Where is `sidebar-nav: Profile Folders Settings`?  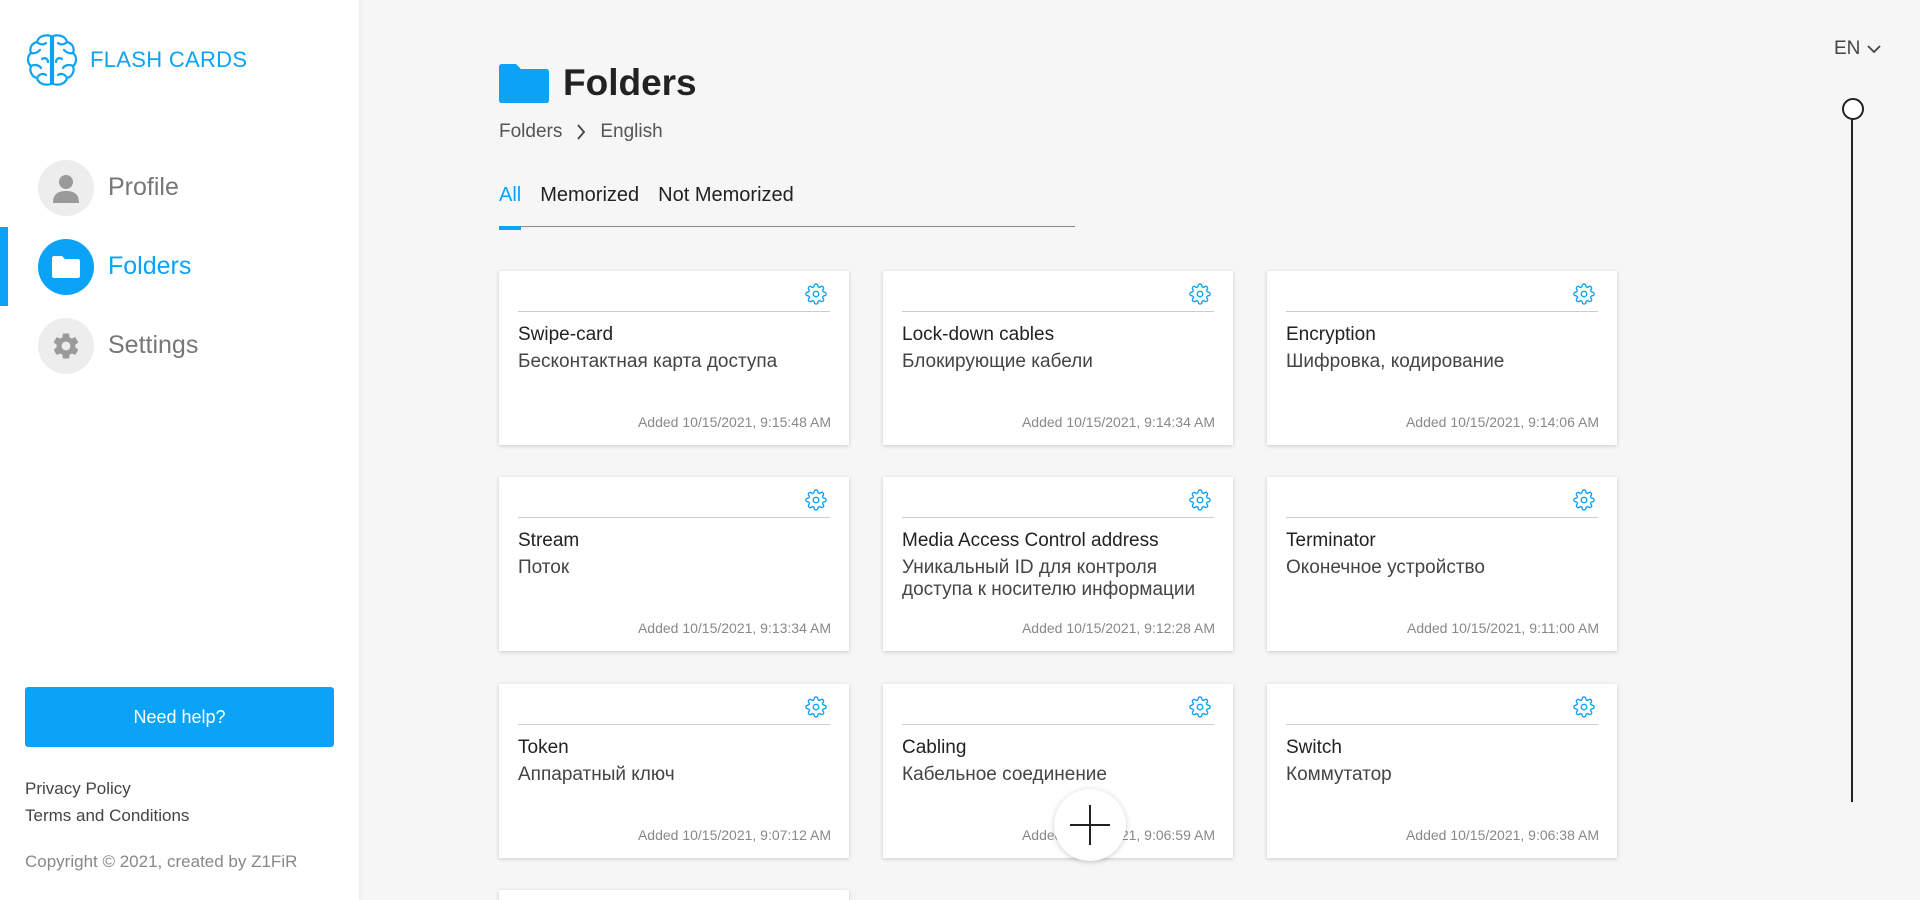 sidebar-nav: Profile Folders Settings is located at coordinates (179, 266).